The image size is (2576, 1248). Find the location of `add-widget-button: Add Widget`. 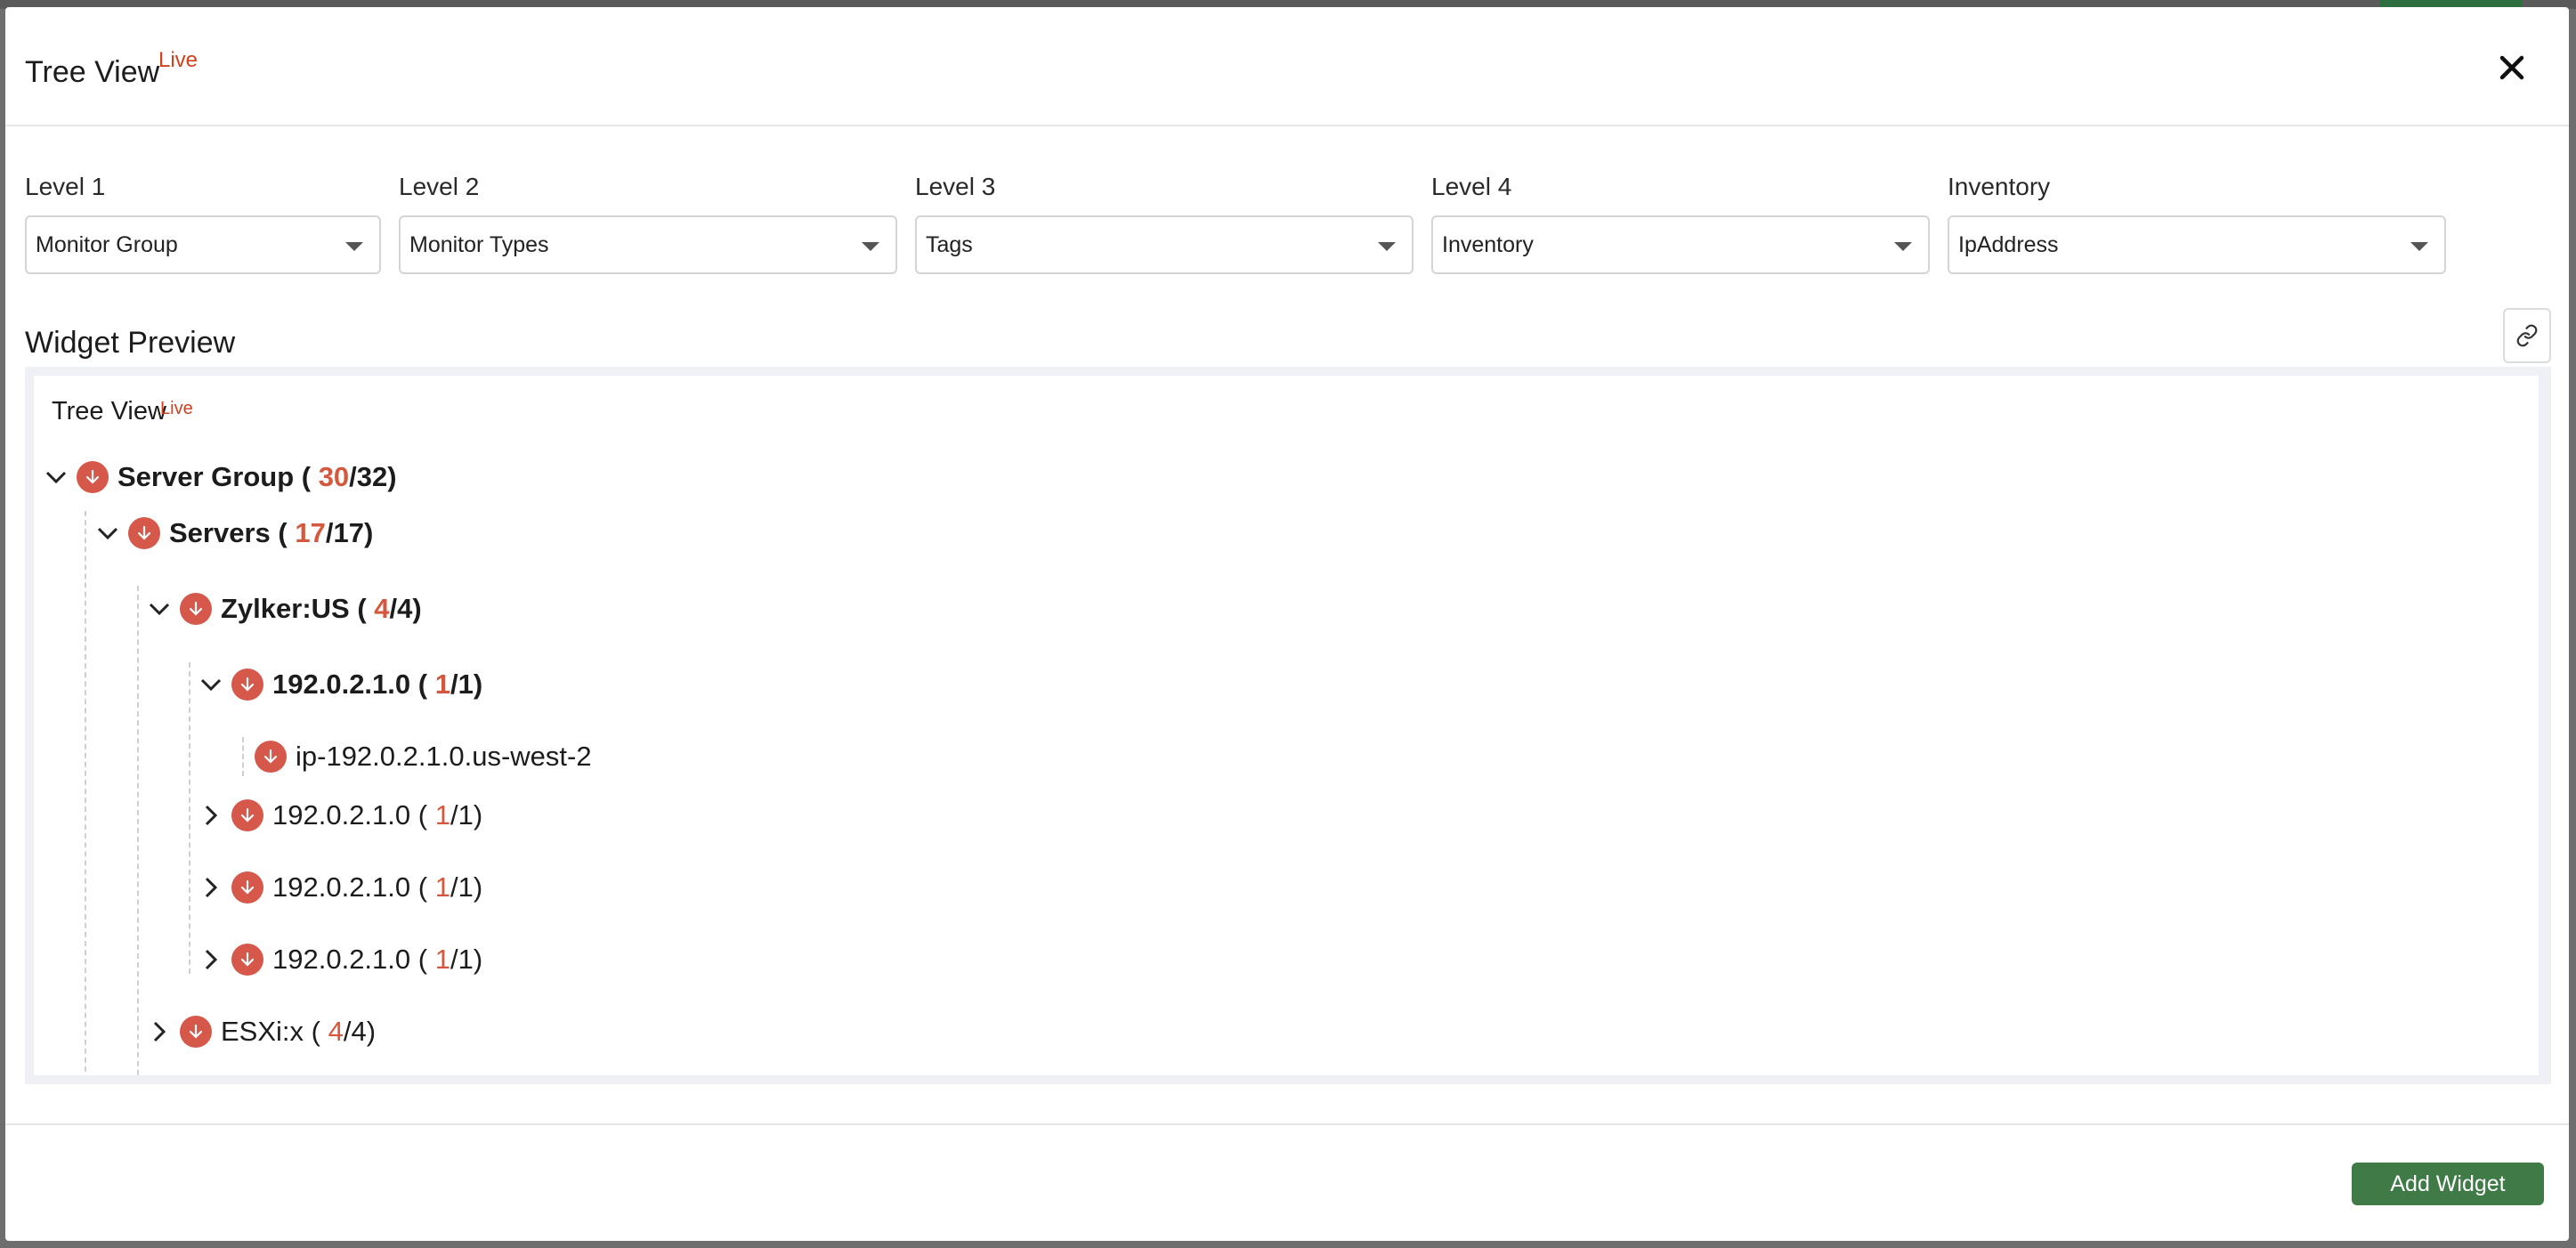

add-widget-button: Add Widget is located at coordinates (2448, 1184).